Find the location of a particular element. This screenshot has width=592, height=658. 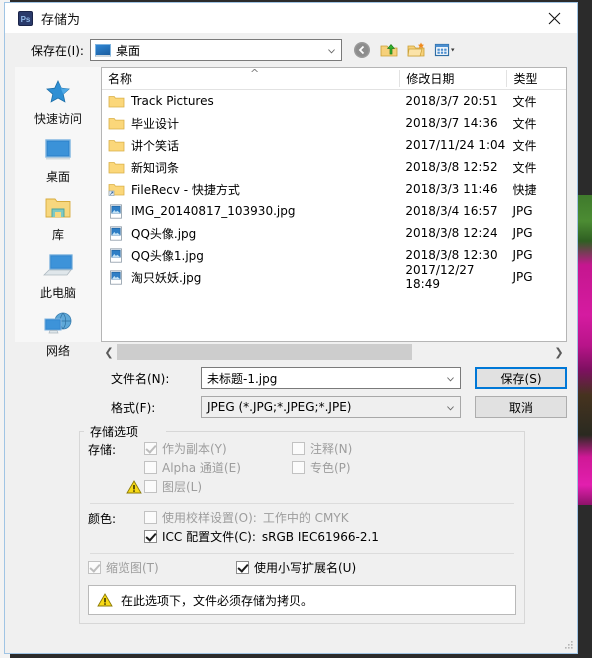

file-list-hscrollbar: ❮ ❯ is located at coordinates (334, 352).